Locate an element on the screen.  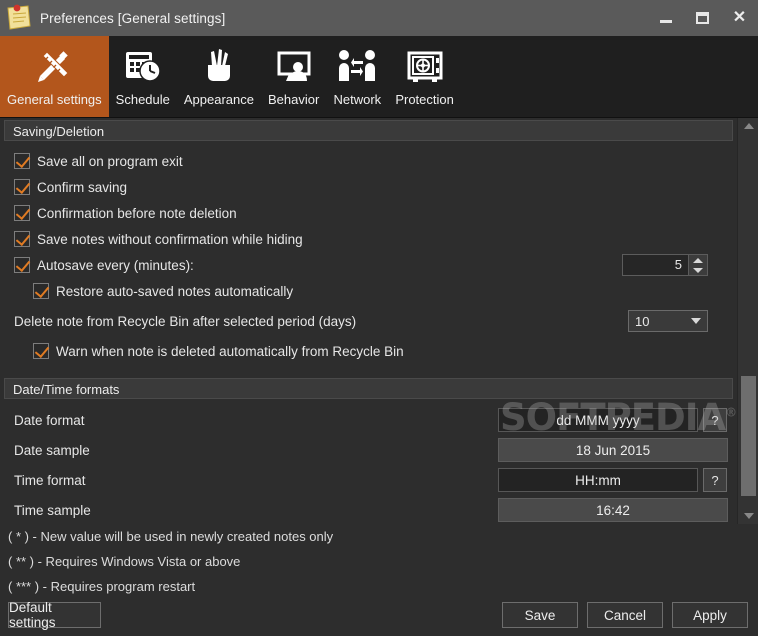
close-icon: ✕ is located at coordinates (739, 17).